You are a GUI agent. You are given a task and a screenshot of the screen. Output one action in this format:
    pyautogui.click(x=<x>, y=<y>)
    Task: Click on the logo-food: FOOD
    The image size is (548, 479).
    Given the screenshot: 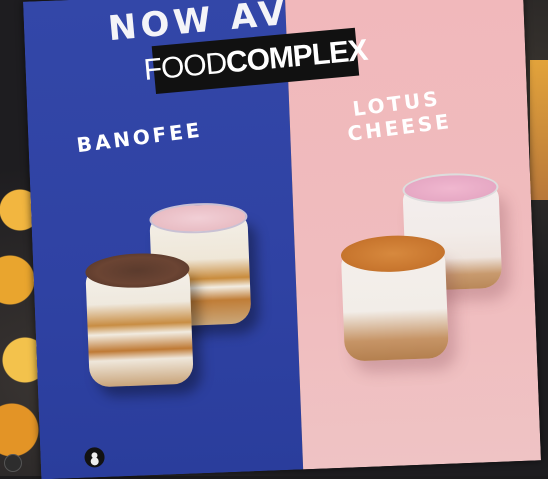 What is the action you would take?
    pyautogui.click(x=185, y=66)
    